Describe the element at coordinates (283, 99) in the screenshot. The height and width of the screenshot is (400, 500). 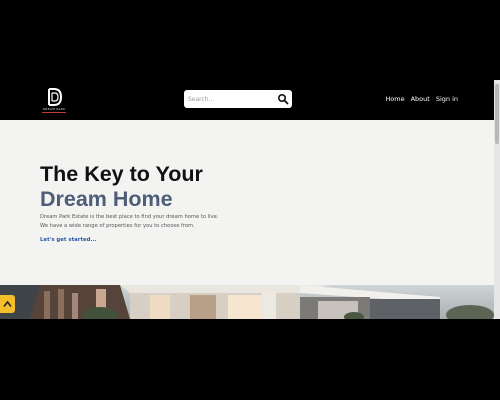
I see `search-icon` at that location.